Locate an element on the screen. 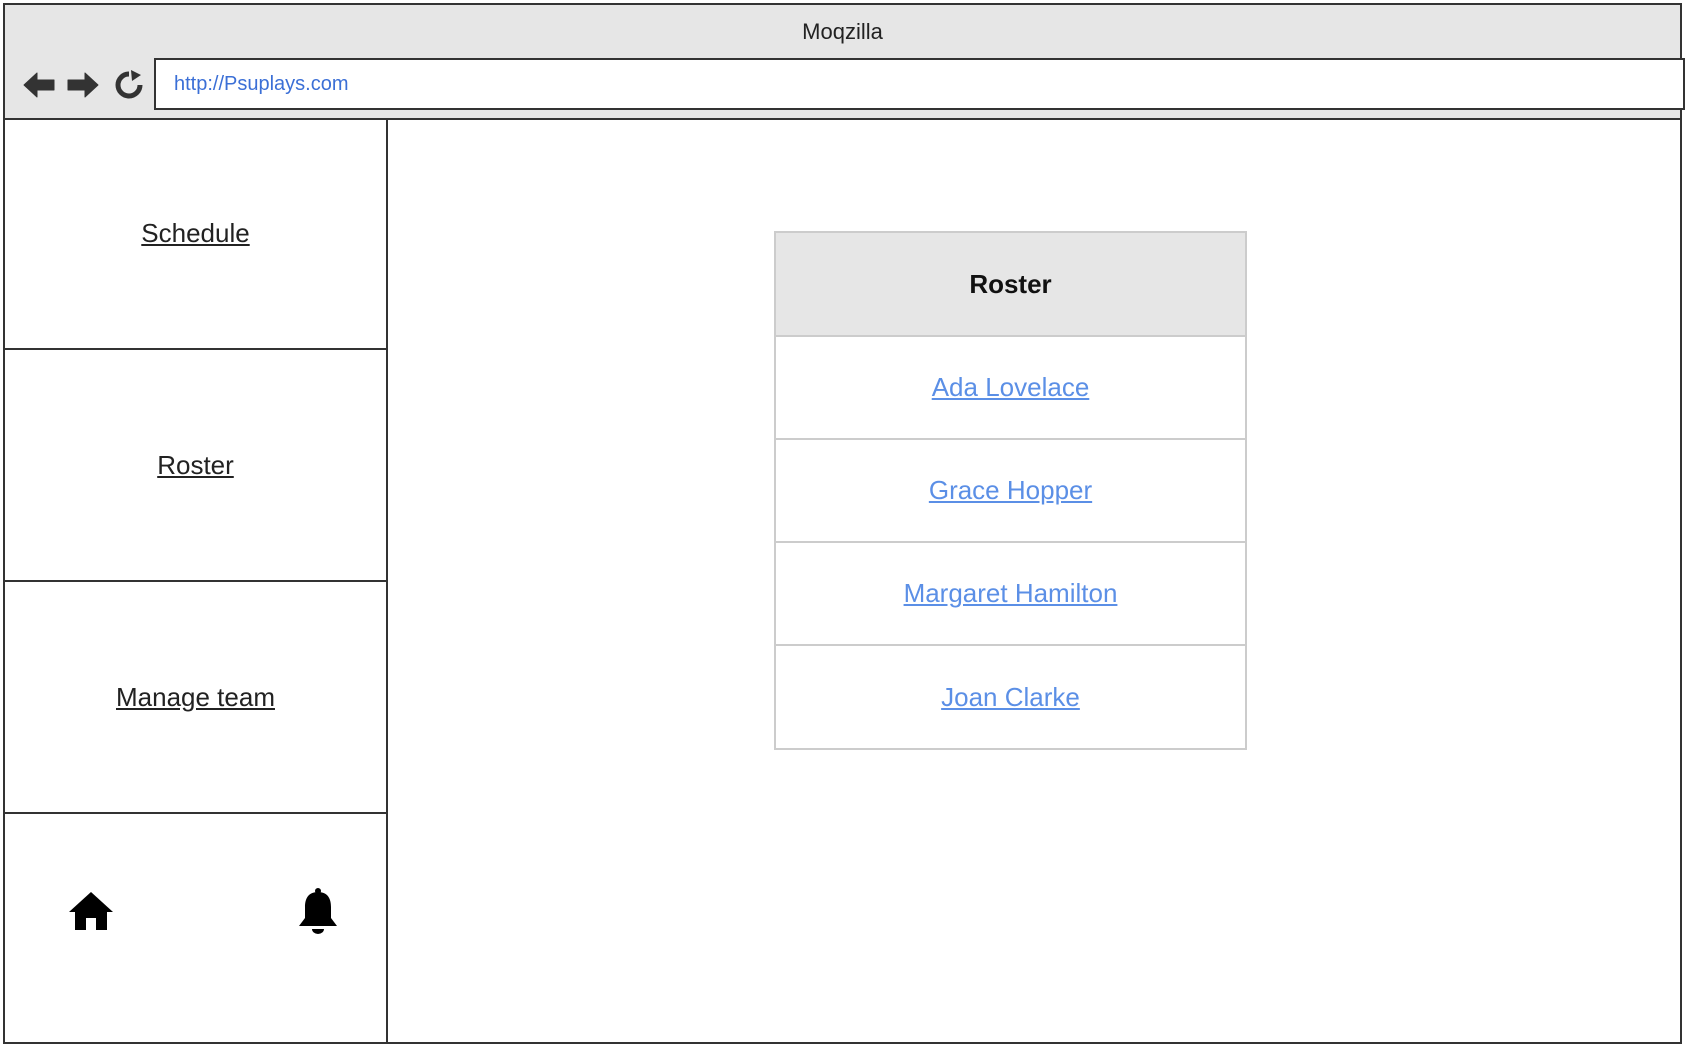  reload-button is located at coordinates (129, 85).